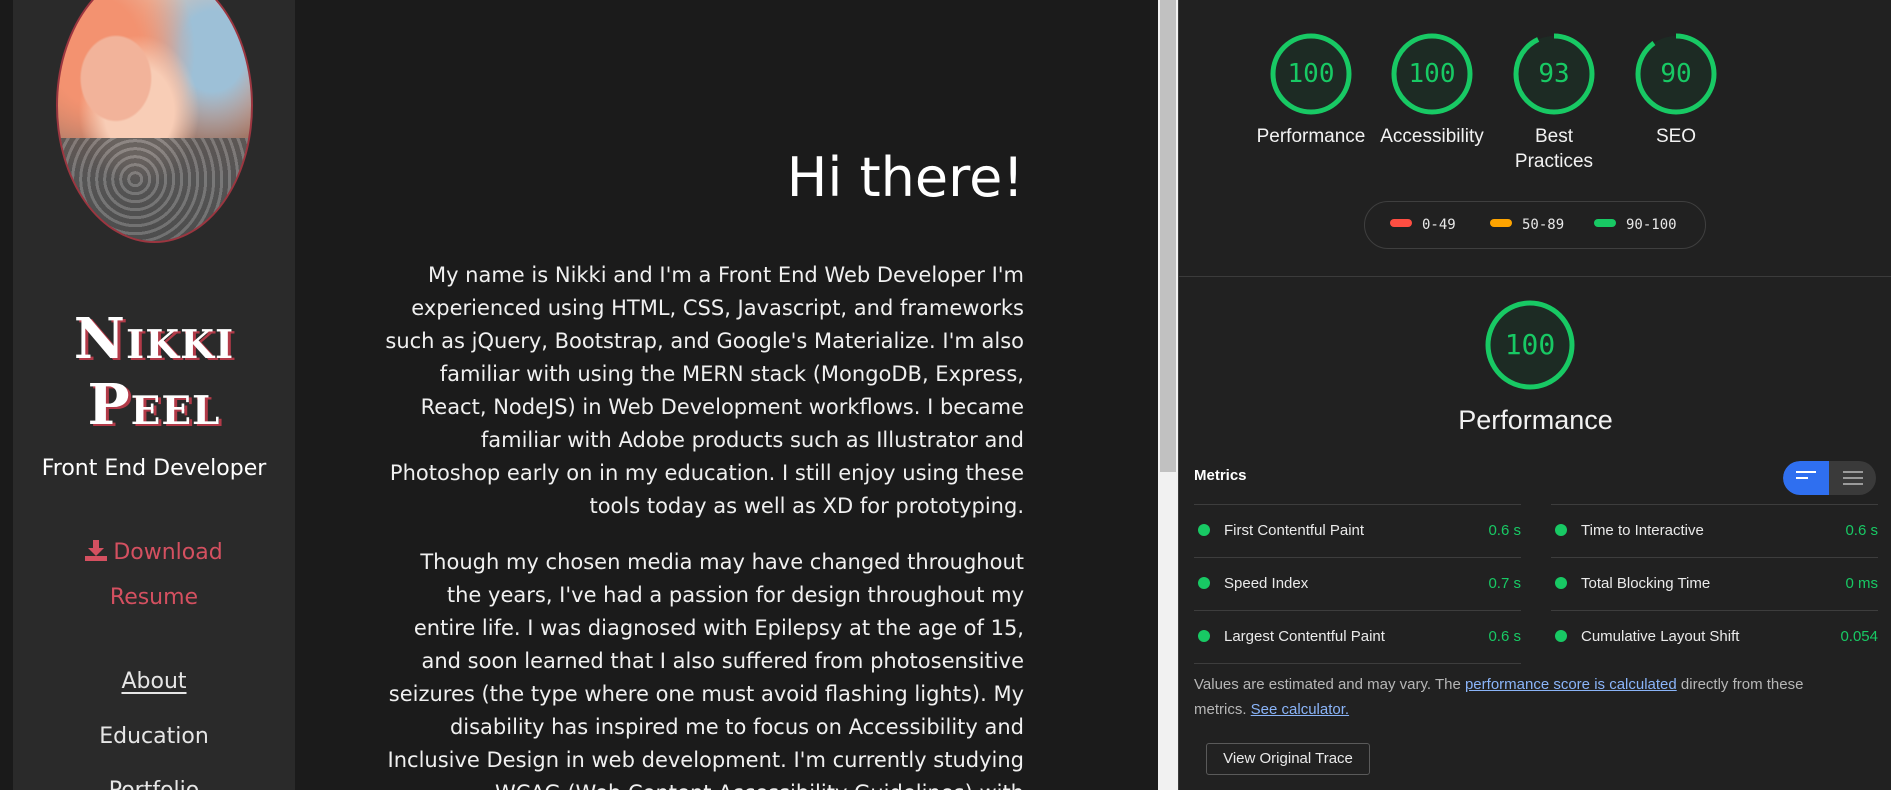 The width and height of the screenshot is (1891, 790). I want to click on page-edge, so click(6, 395).